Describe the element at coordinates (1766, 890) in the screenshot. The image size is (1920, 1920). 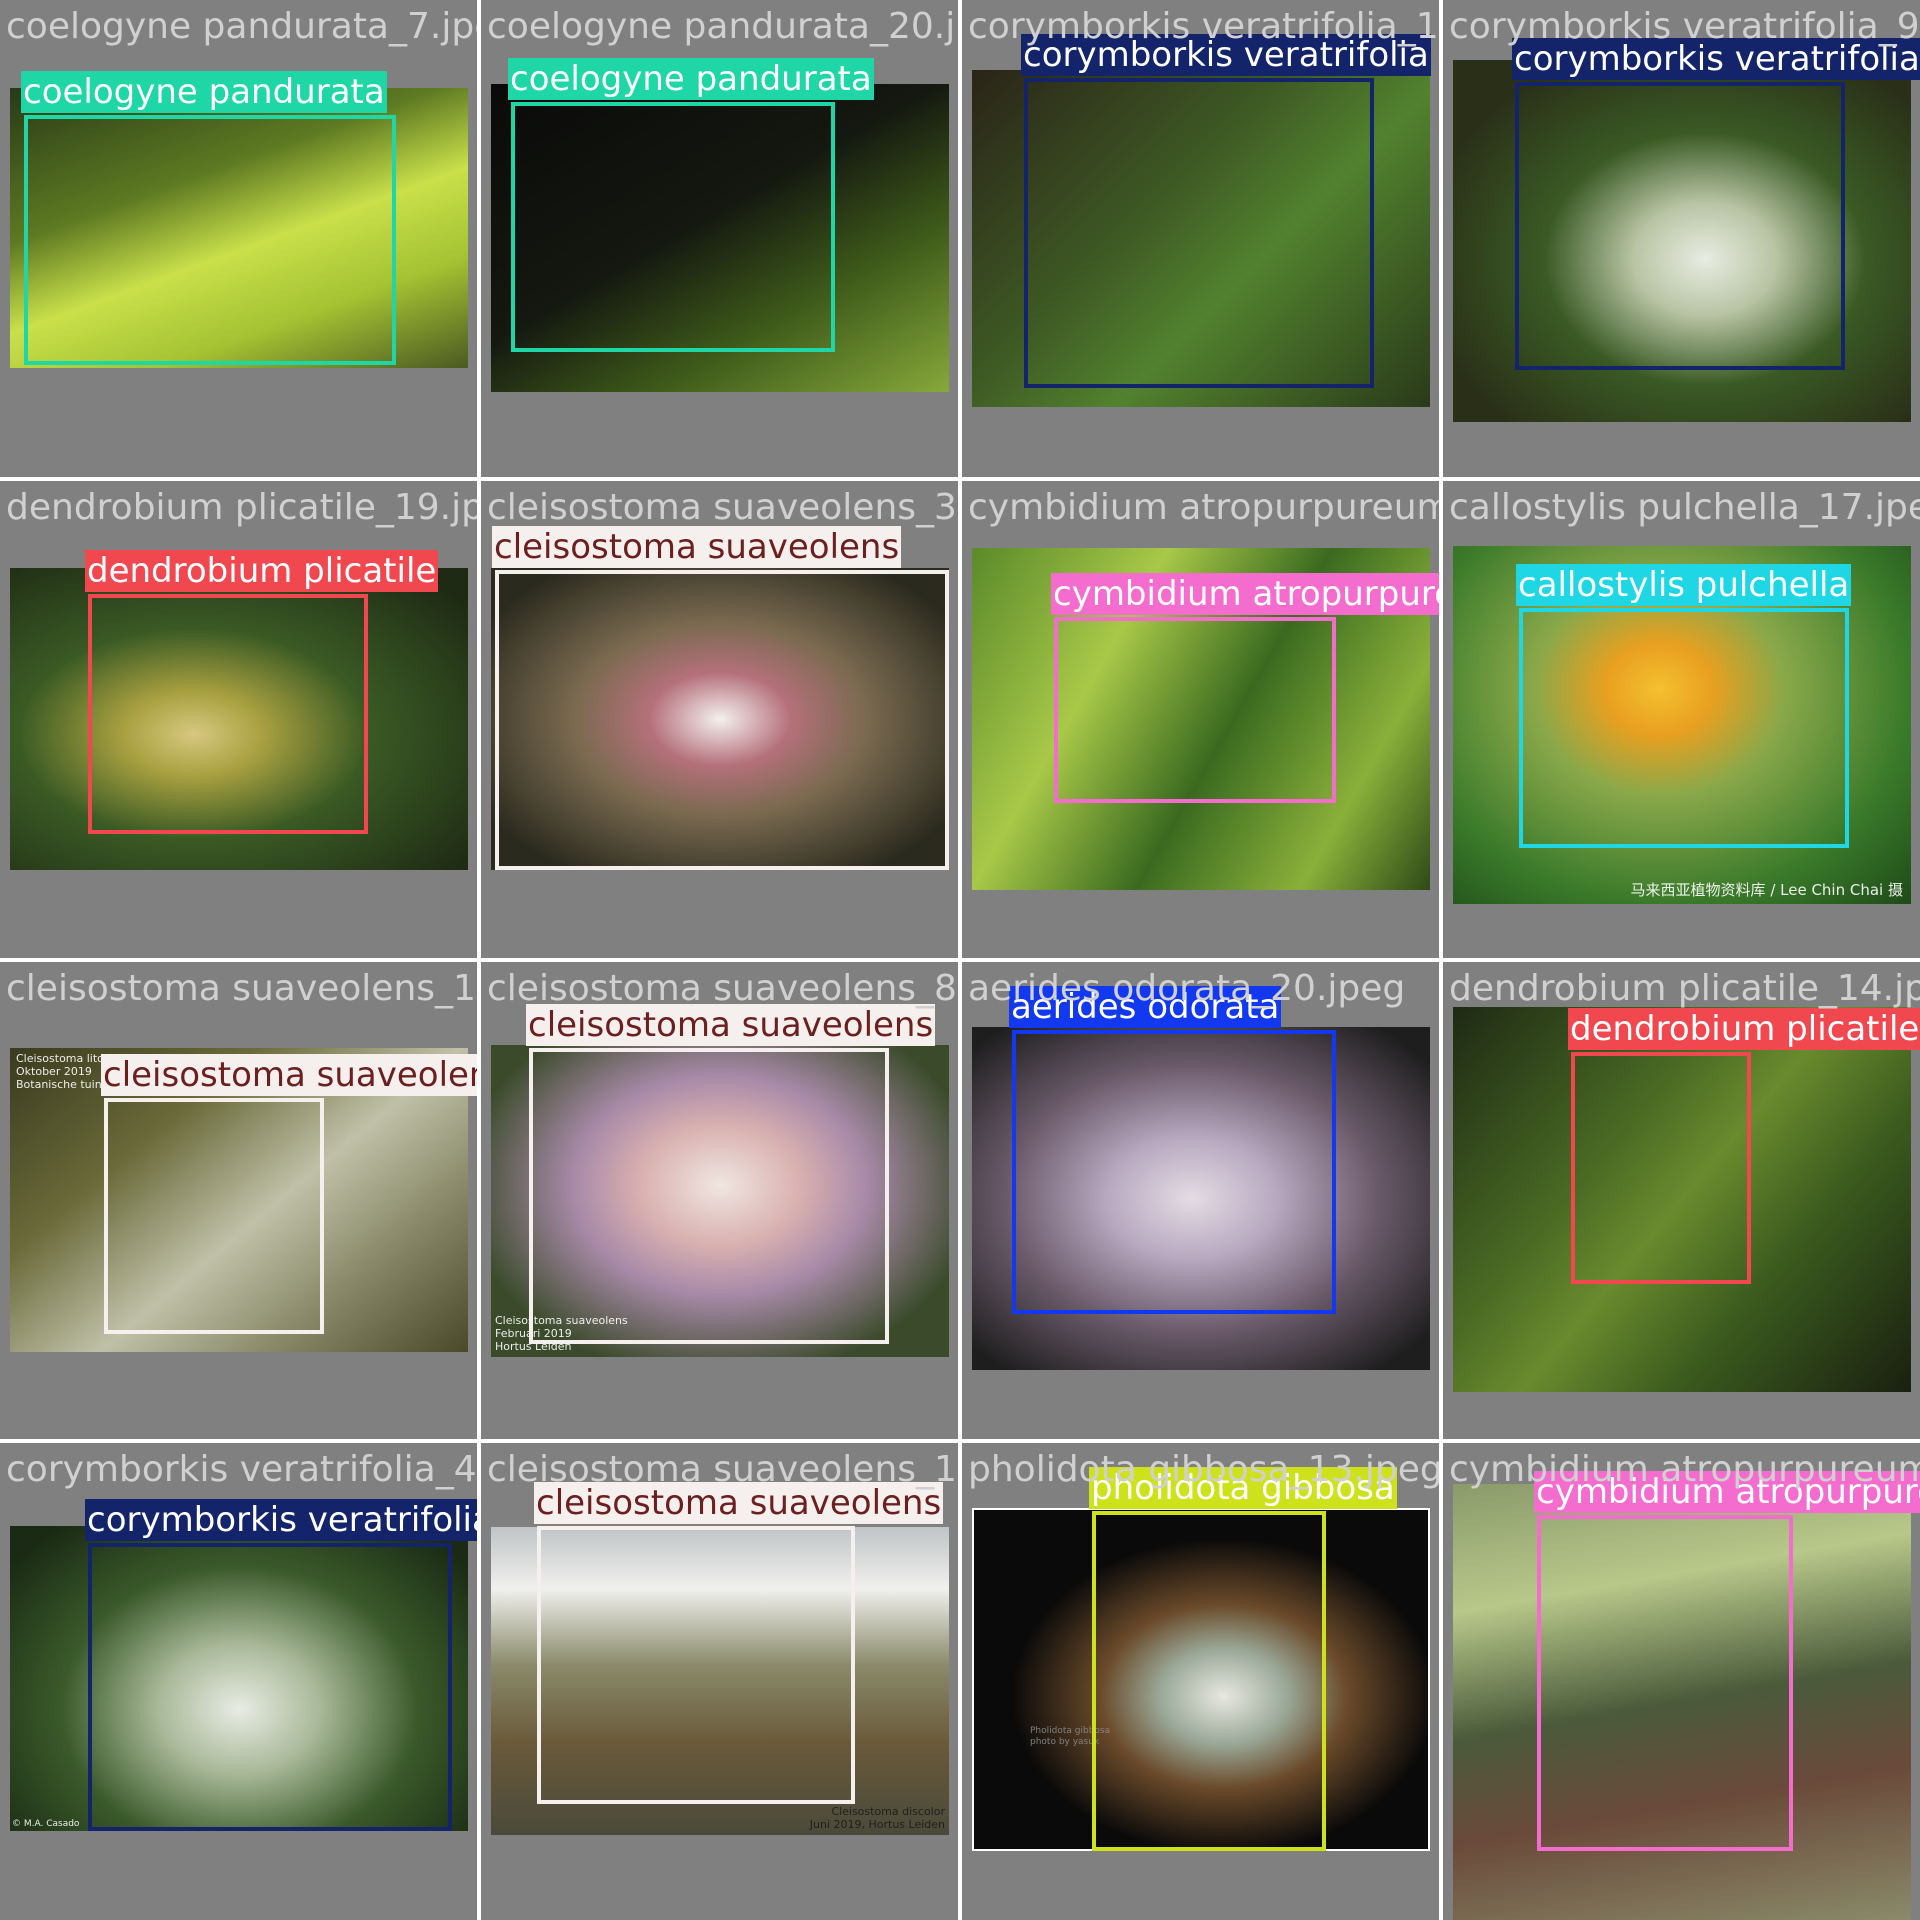
I see `photo-credit: 马来西亚植物资料库 / Lee Chin Chai 摄` at that location.